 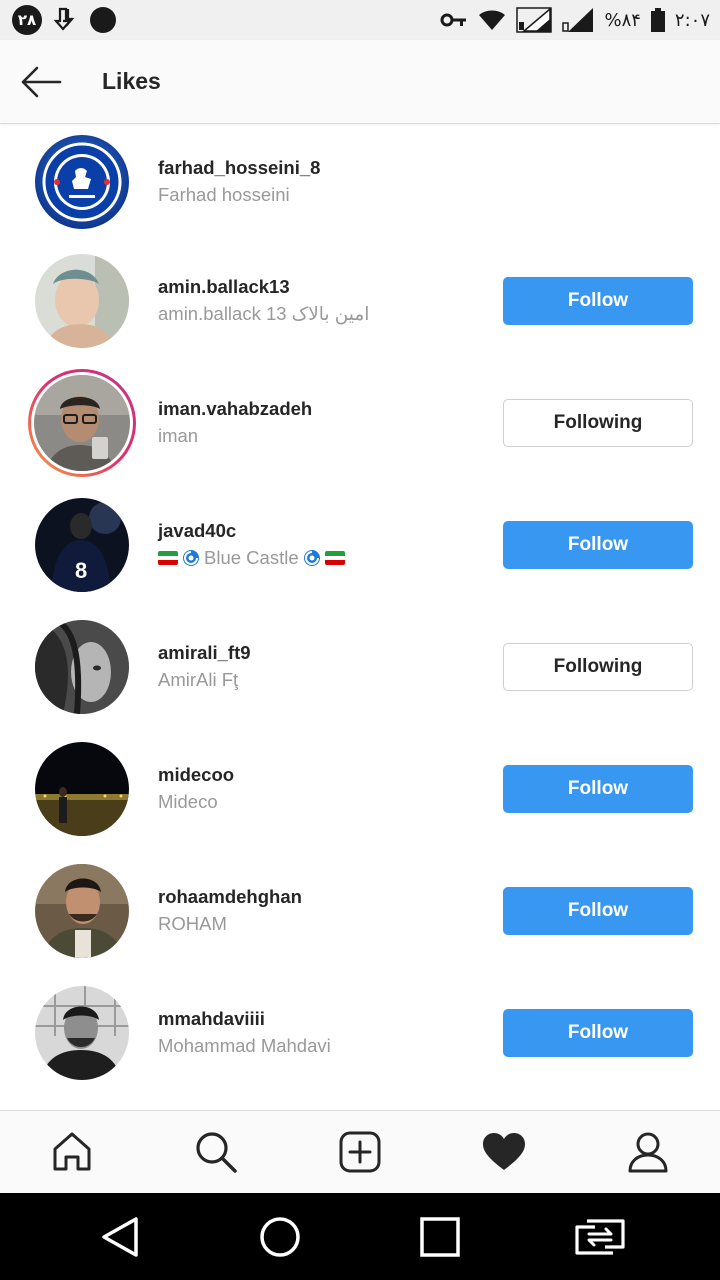 I want to click on nav-search-button, so click(x=216, y=1152).